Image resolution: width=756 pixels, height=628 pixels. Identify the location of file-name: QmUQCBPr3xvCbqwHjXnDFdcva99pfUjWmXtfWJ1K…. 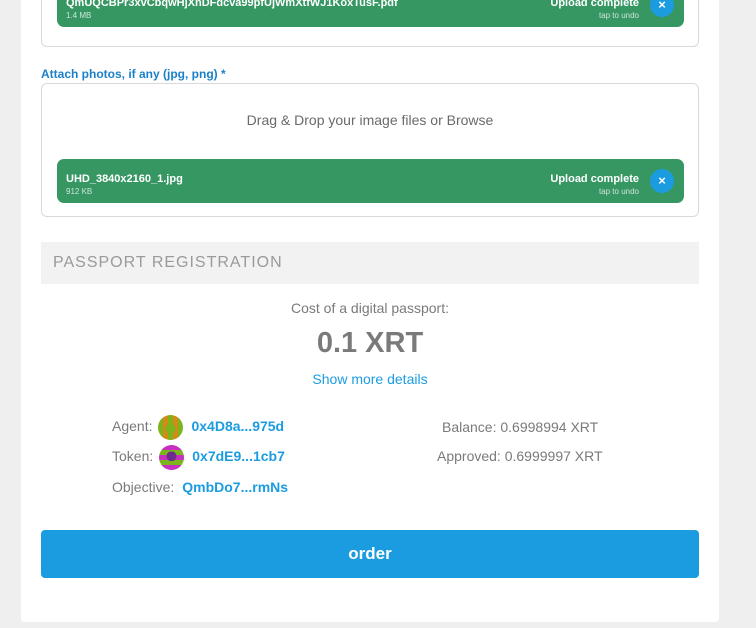
(232, 4).